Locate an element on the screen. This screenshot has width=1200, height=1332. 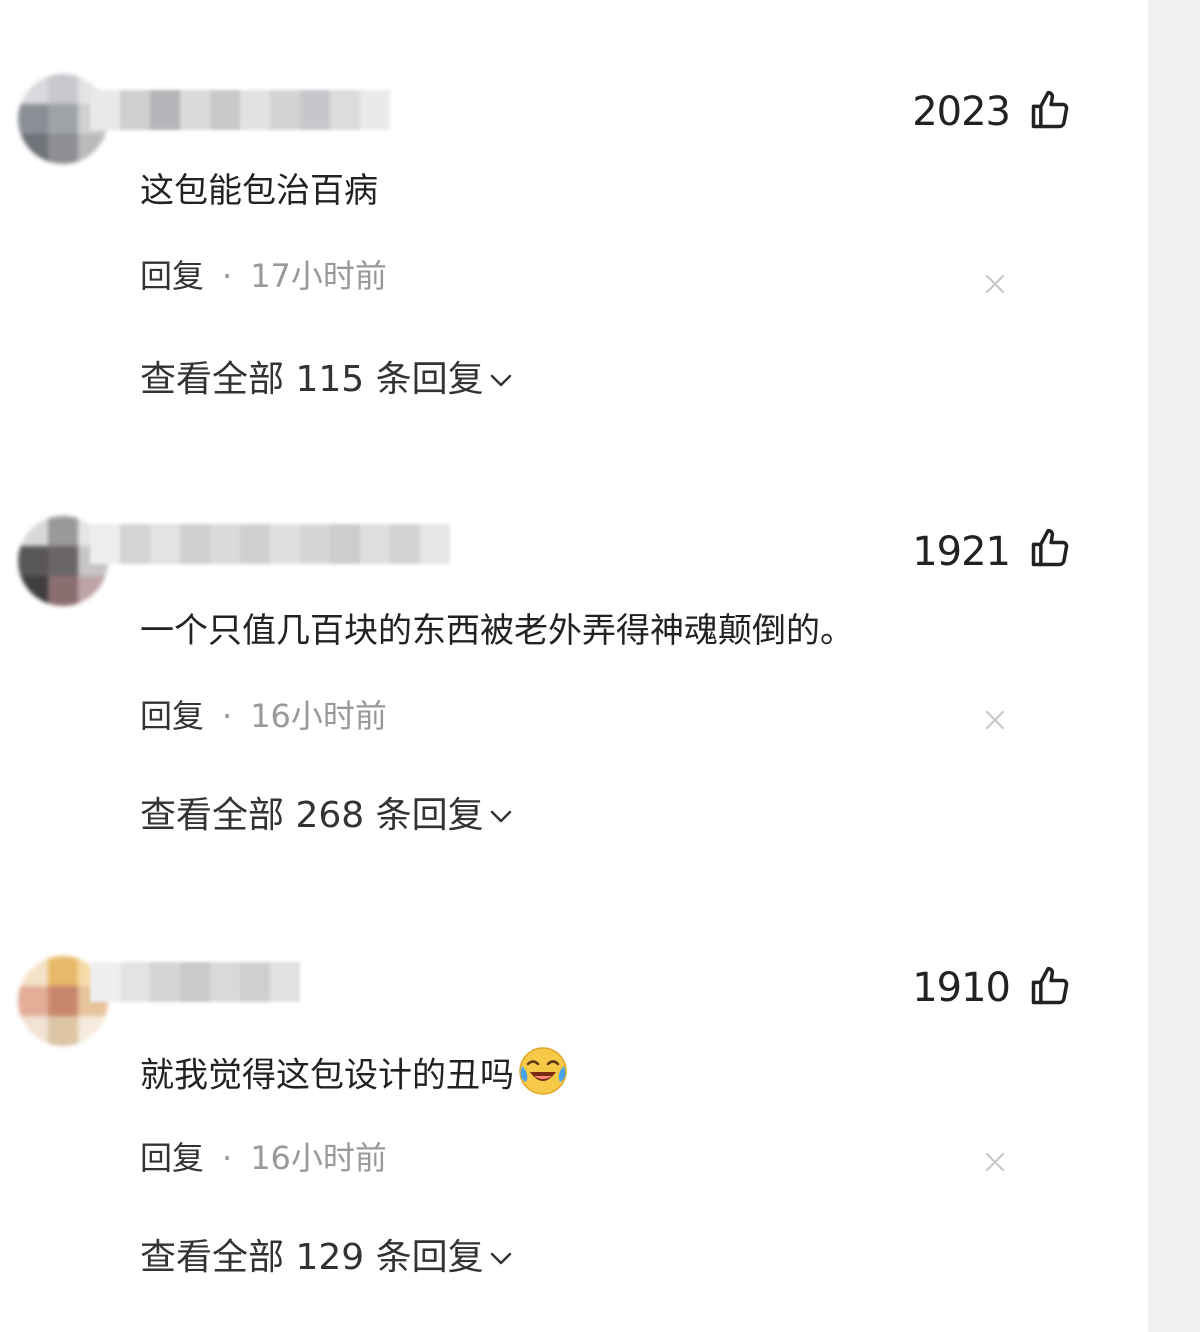
comment-text: 就我觉得这包设计的丑吗 is located at coordinates (355, 1075).